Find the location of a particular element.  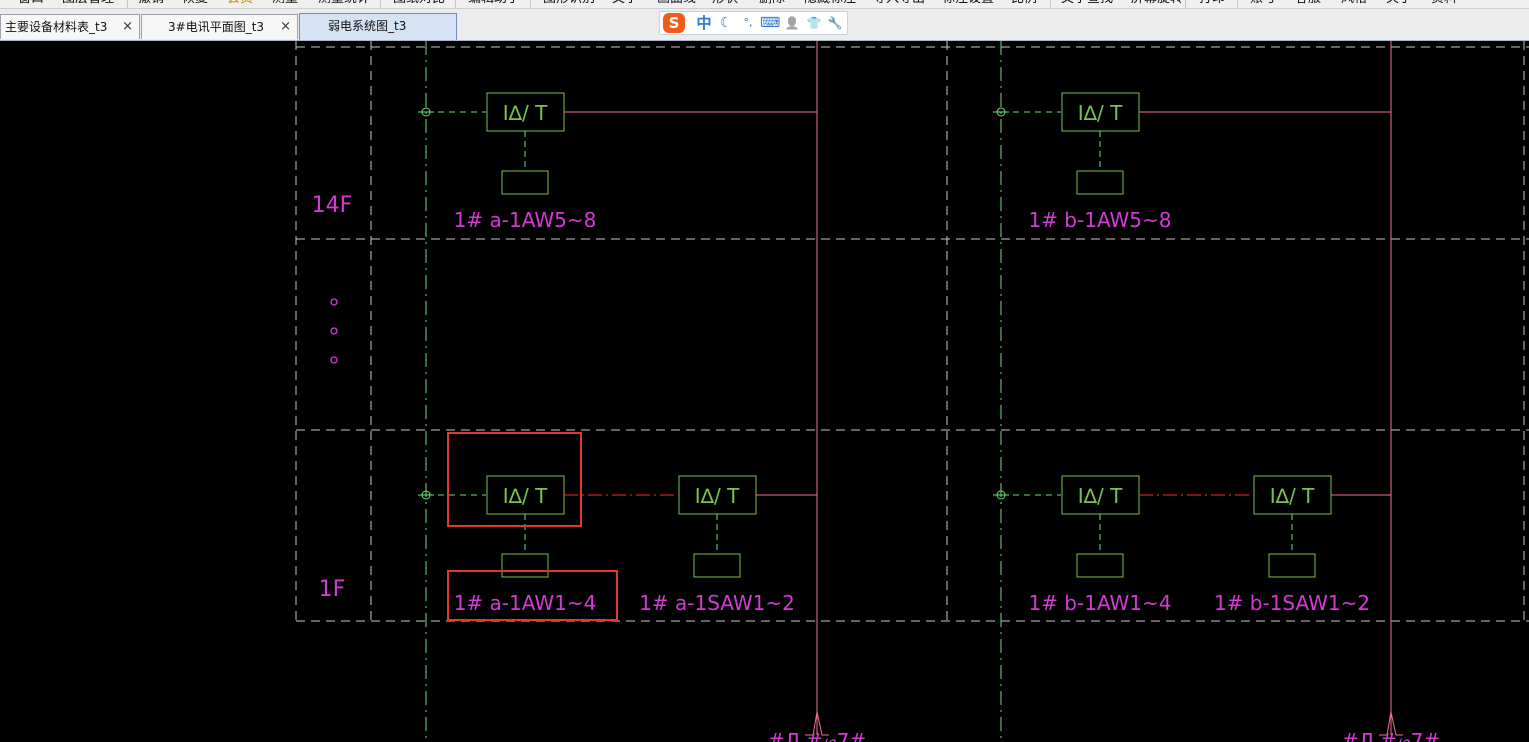

menu-item: 窗口 is located at coordinates (31, 3).